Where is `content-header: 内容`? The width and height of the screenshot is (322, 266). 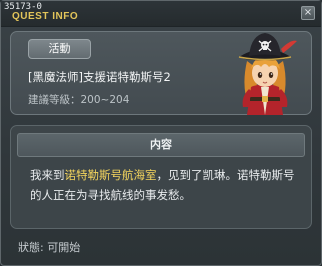
content-header: 内容 is located at coordinates (161, 145).